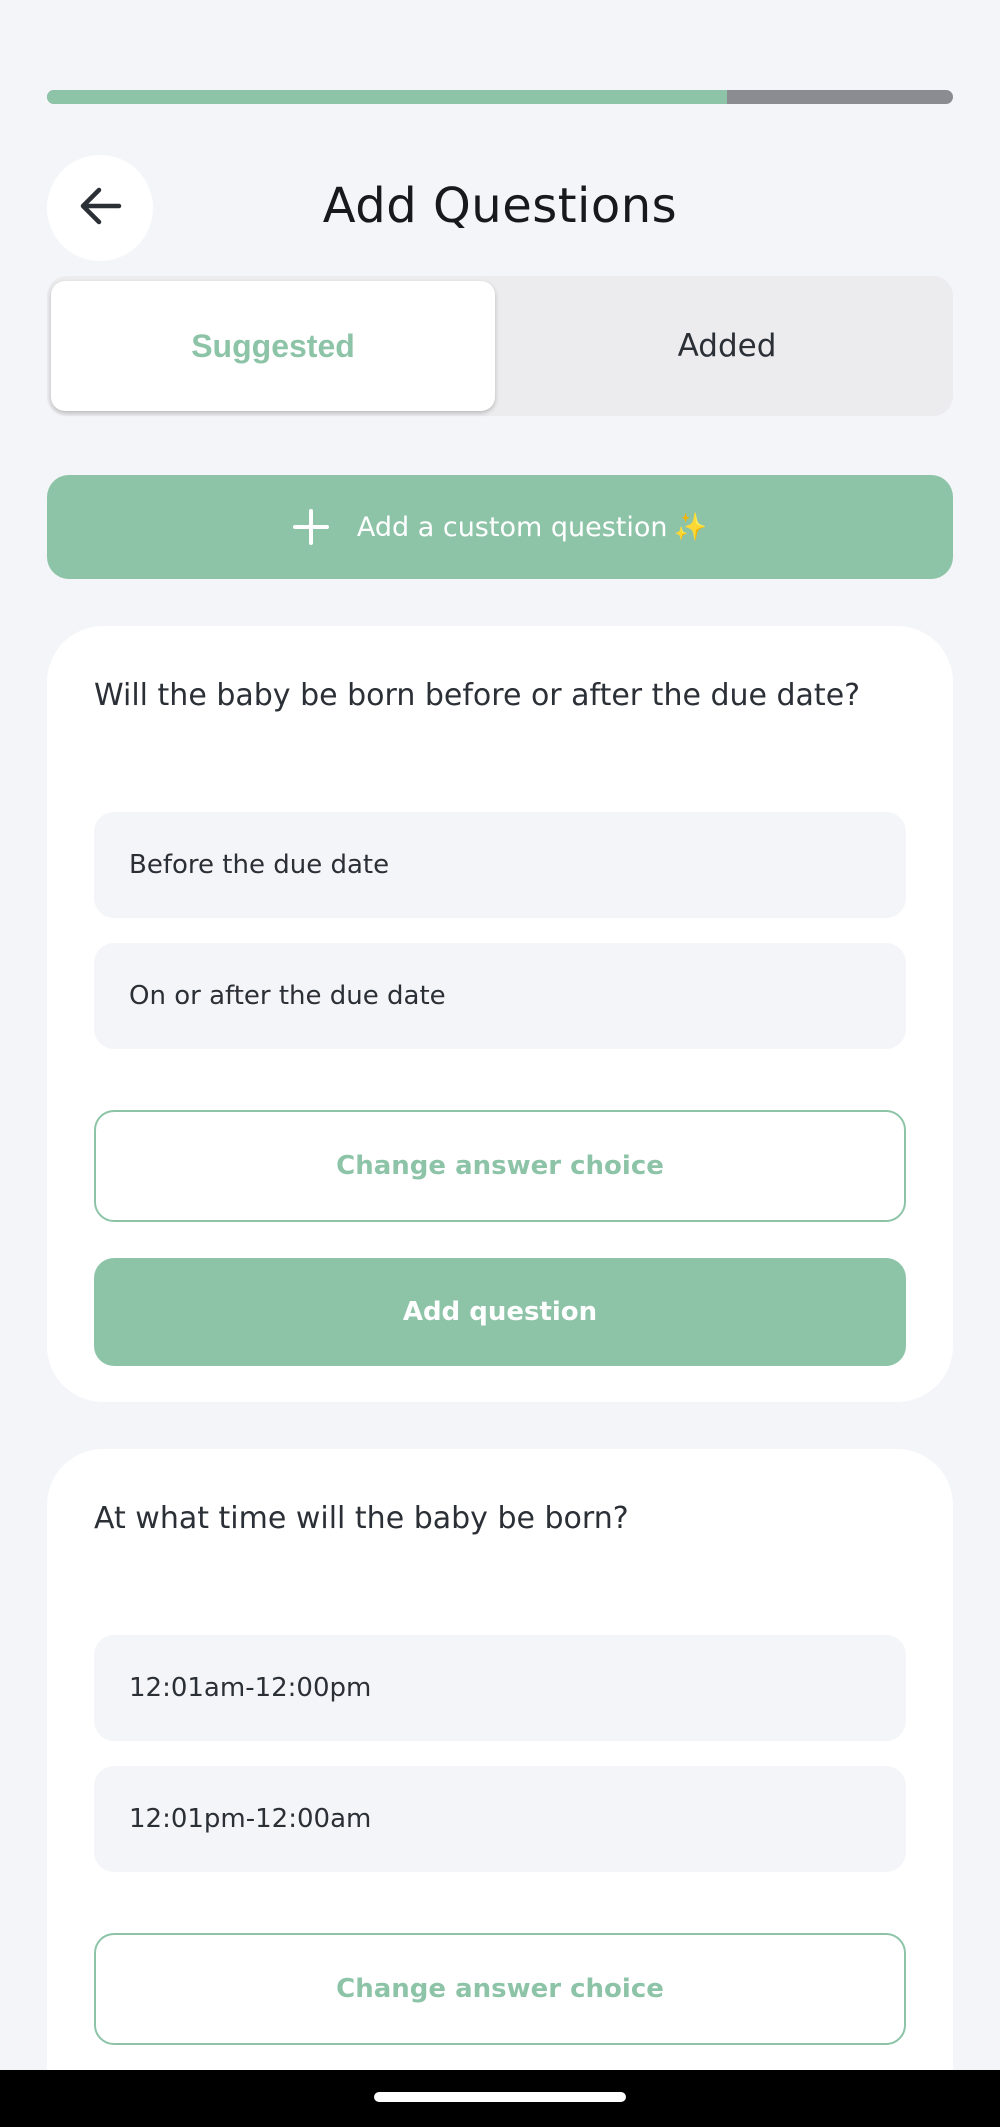 This screenshot has width=1000, height=2127. What do you see at coordinates (500, 1688) in the screenshot?
I see `answer-option: 12:01am-12:00pm` at bounding box center [500, 1688].